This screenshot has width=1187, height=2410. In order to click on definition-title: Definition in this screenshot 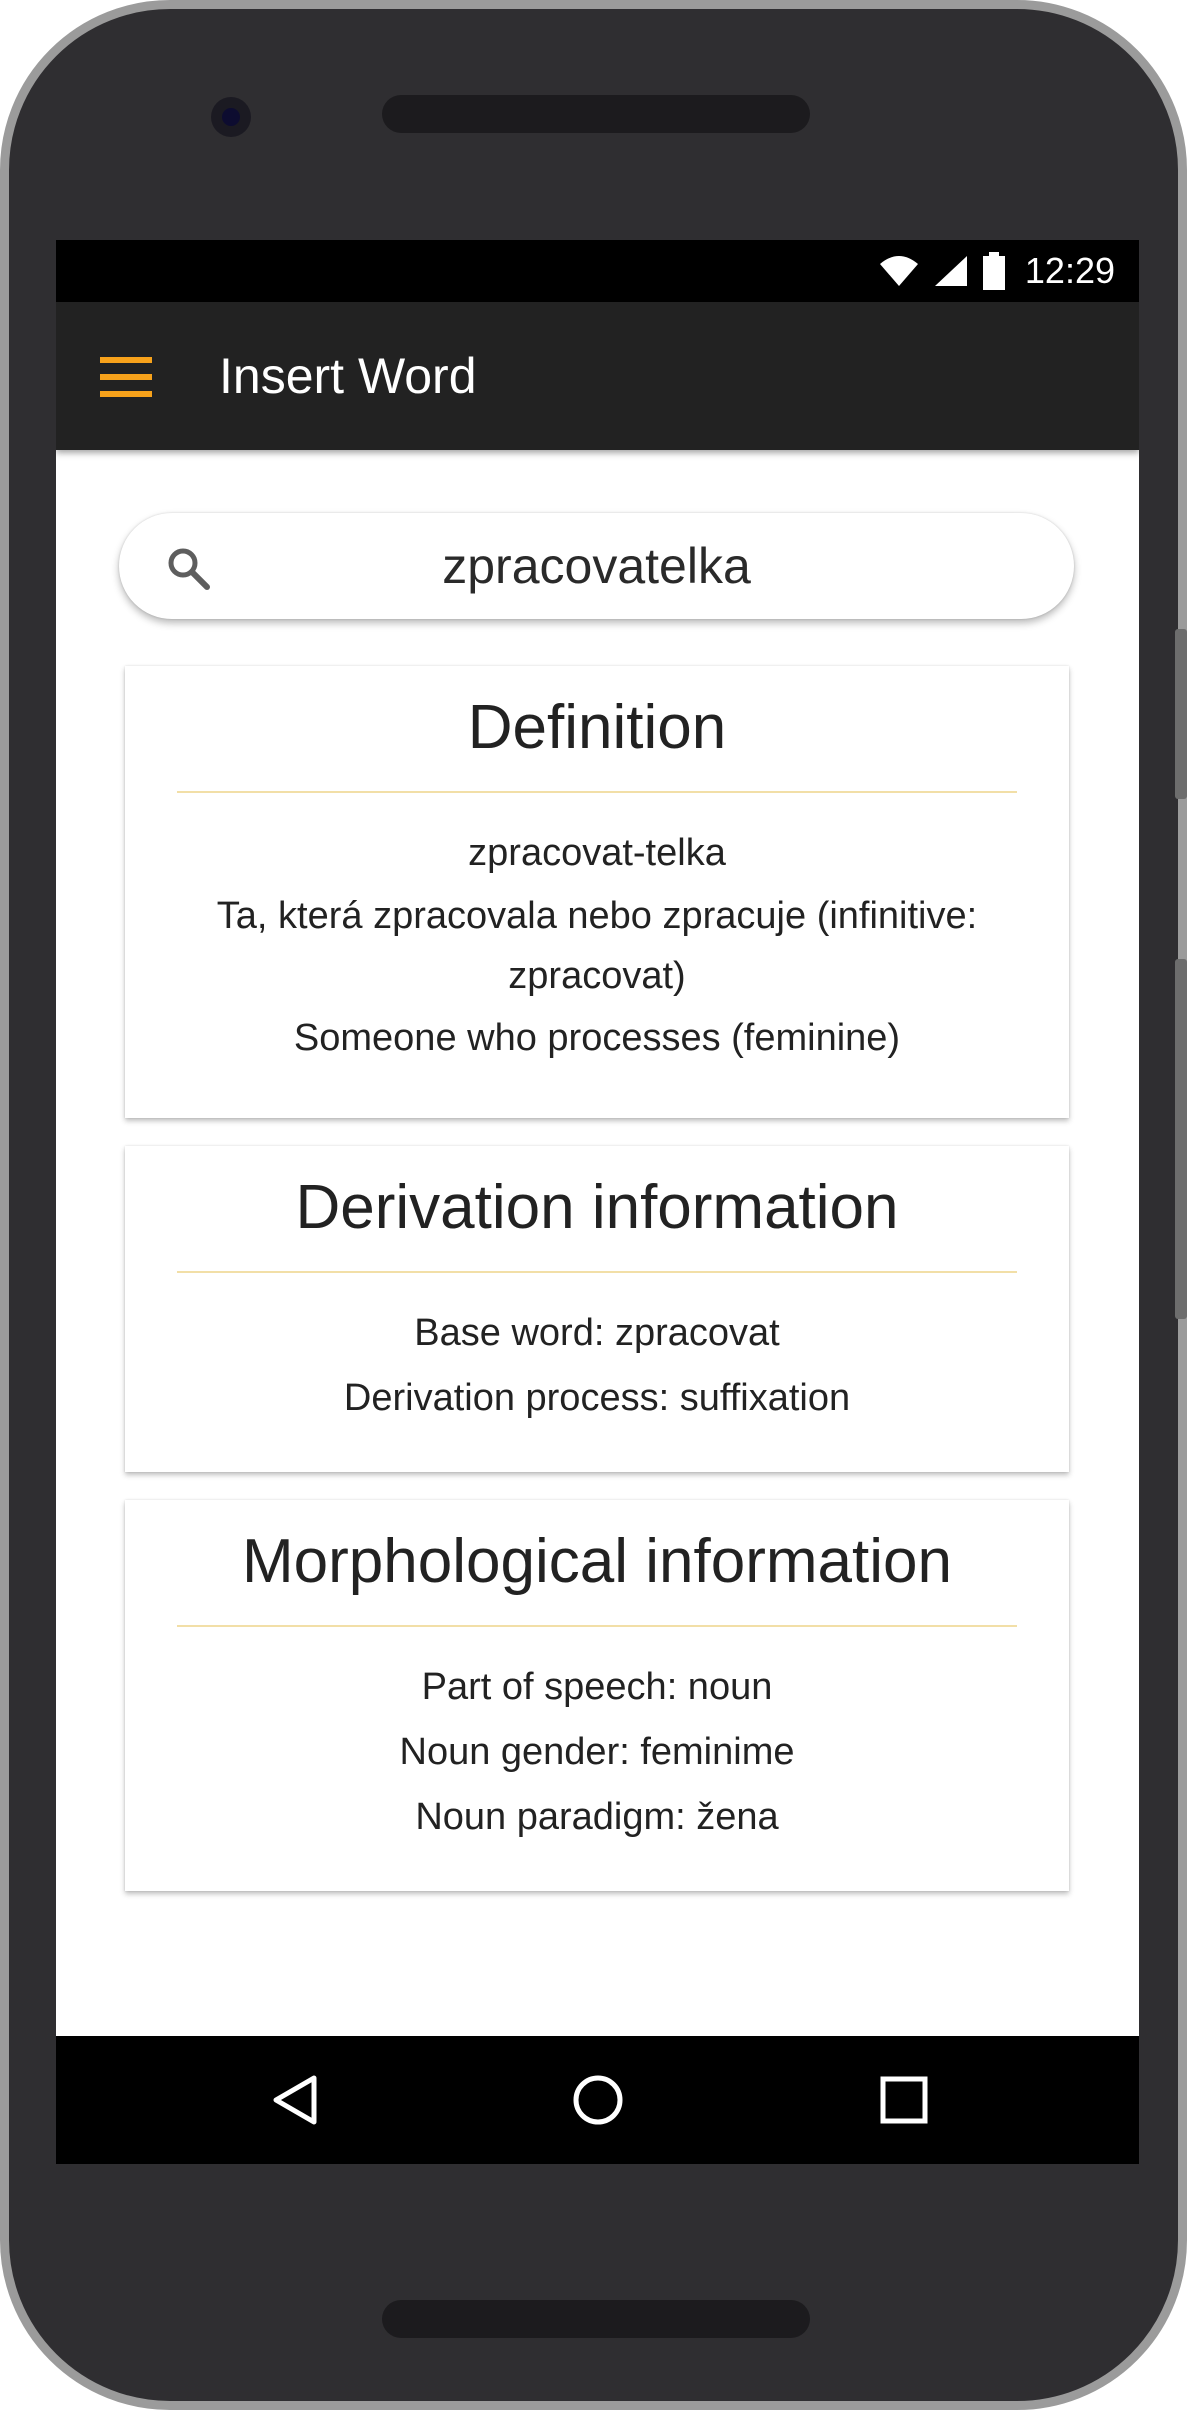, I will do `click(597, 727)`.